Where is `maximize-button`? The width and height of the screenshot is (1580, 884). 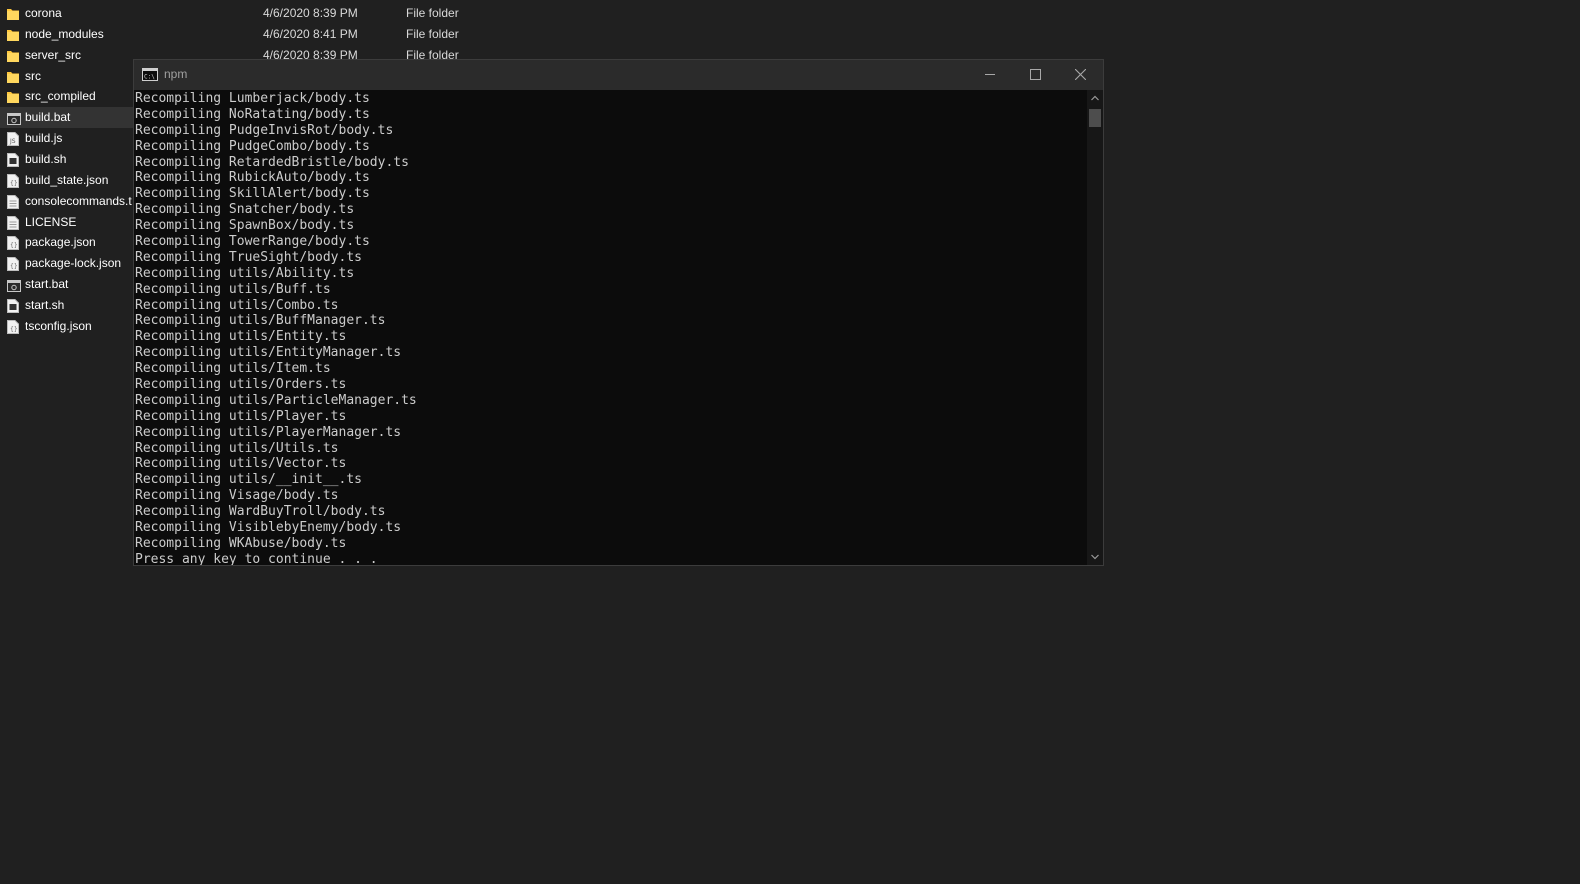
maximize-button is located at coordinates (1035, 75).